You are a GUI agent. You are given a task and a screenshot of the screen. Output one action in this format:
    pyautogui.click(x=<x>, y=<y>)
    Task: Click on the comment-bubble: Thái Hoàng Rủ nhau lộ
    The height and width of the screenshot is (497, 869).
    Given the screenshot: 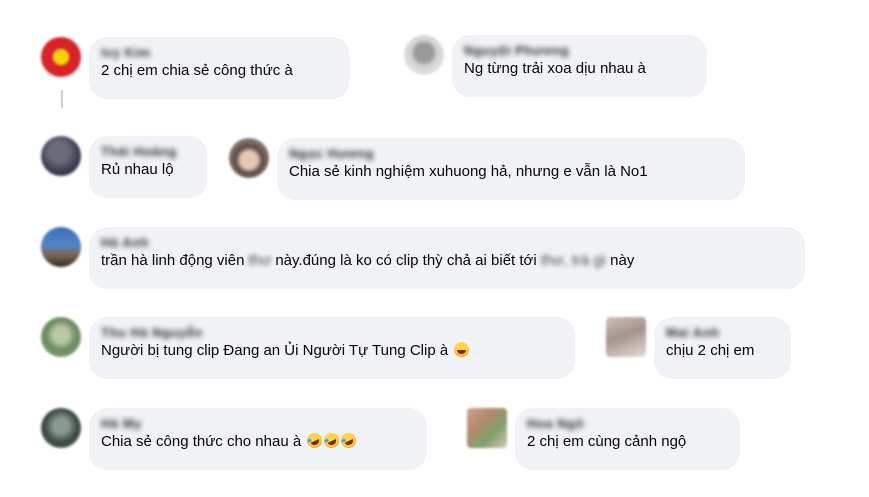 What is the action you would take?
    pyautogui.click(x=148, y=167)
    